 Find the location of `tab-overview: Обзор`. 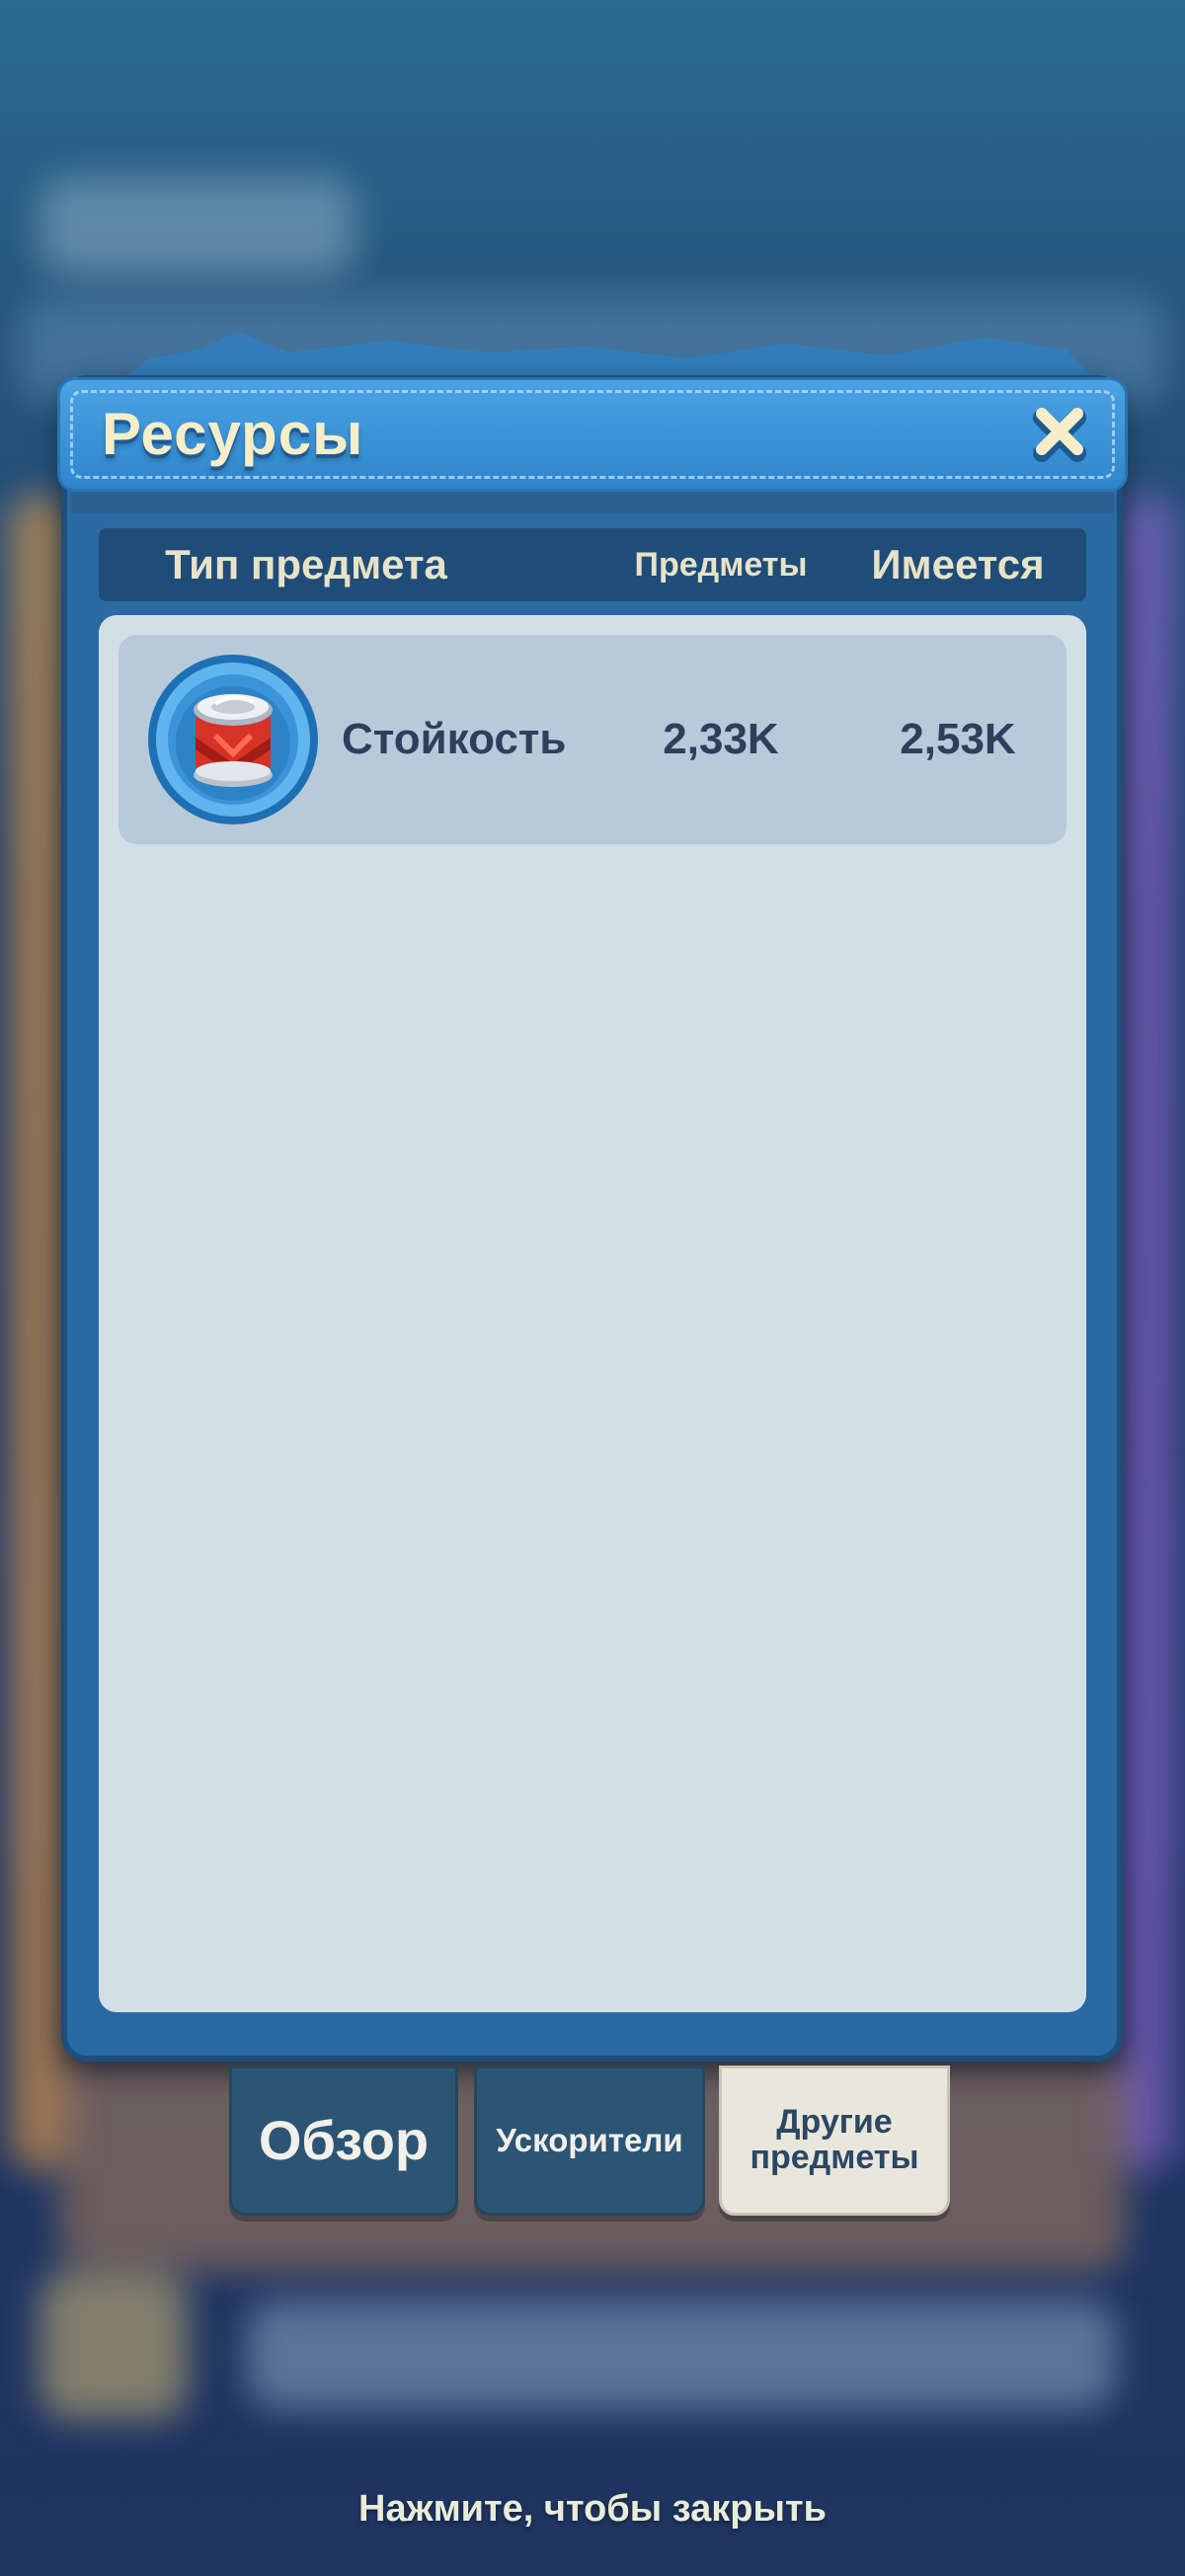

tab-overview: Обзор is located at coordinates (344, 2141).